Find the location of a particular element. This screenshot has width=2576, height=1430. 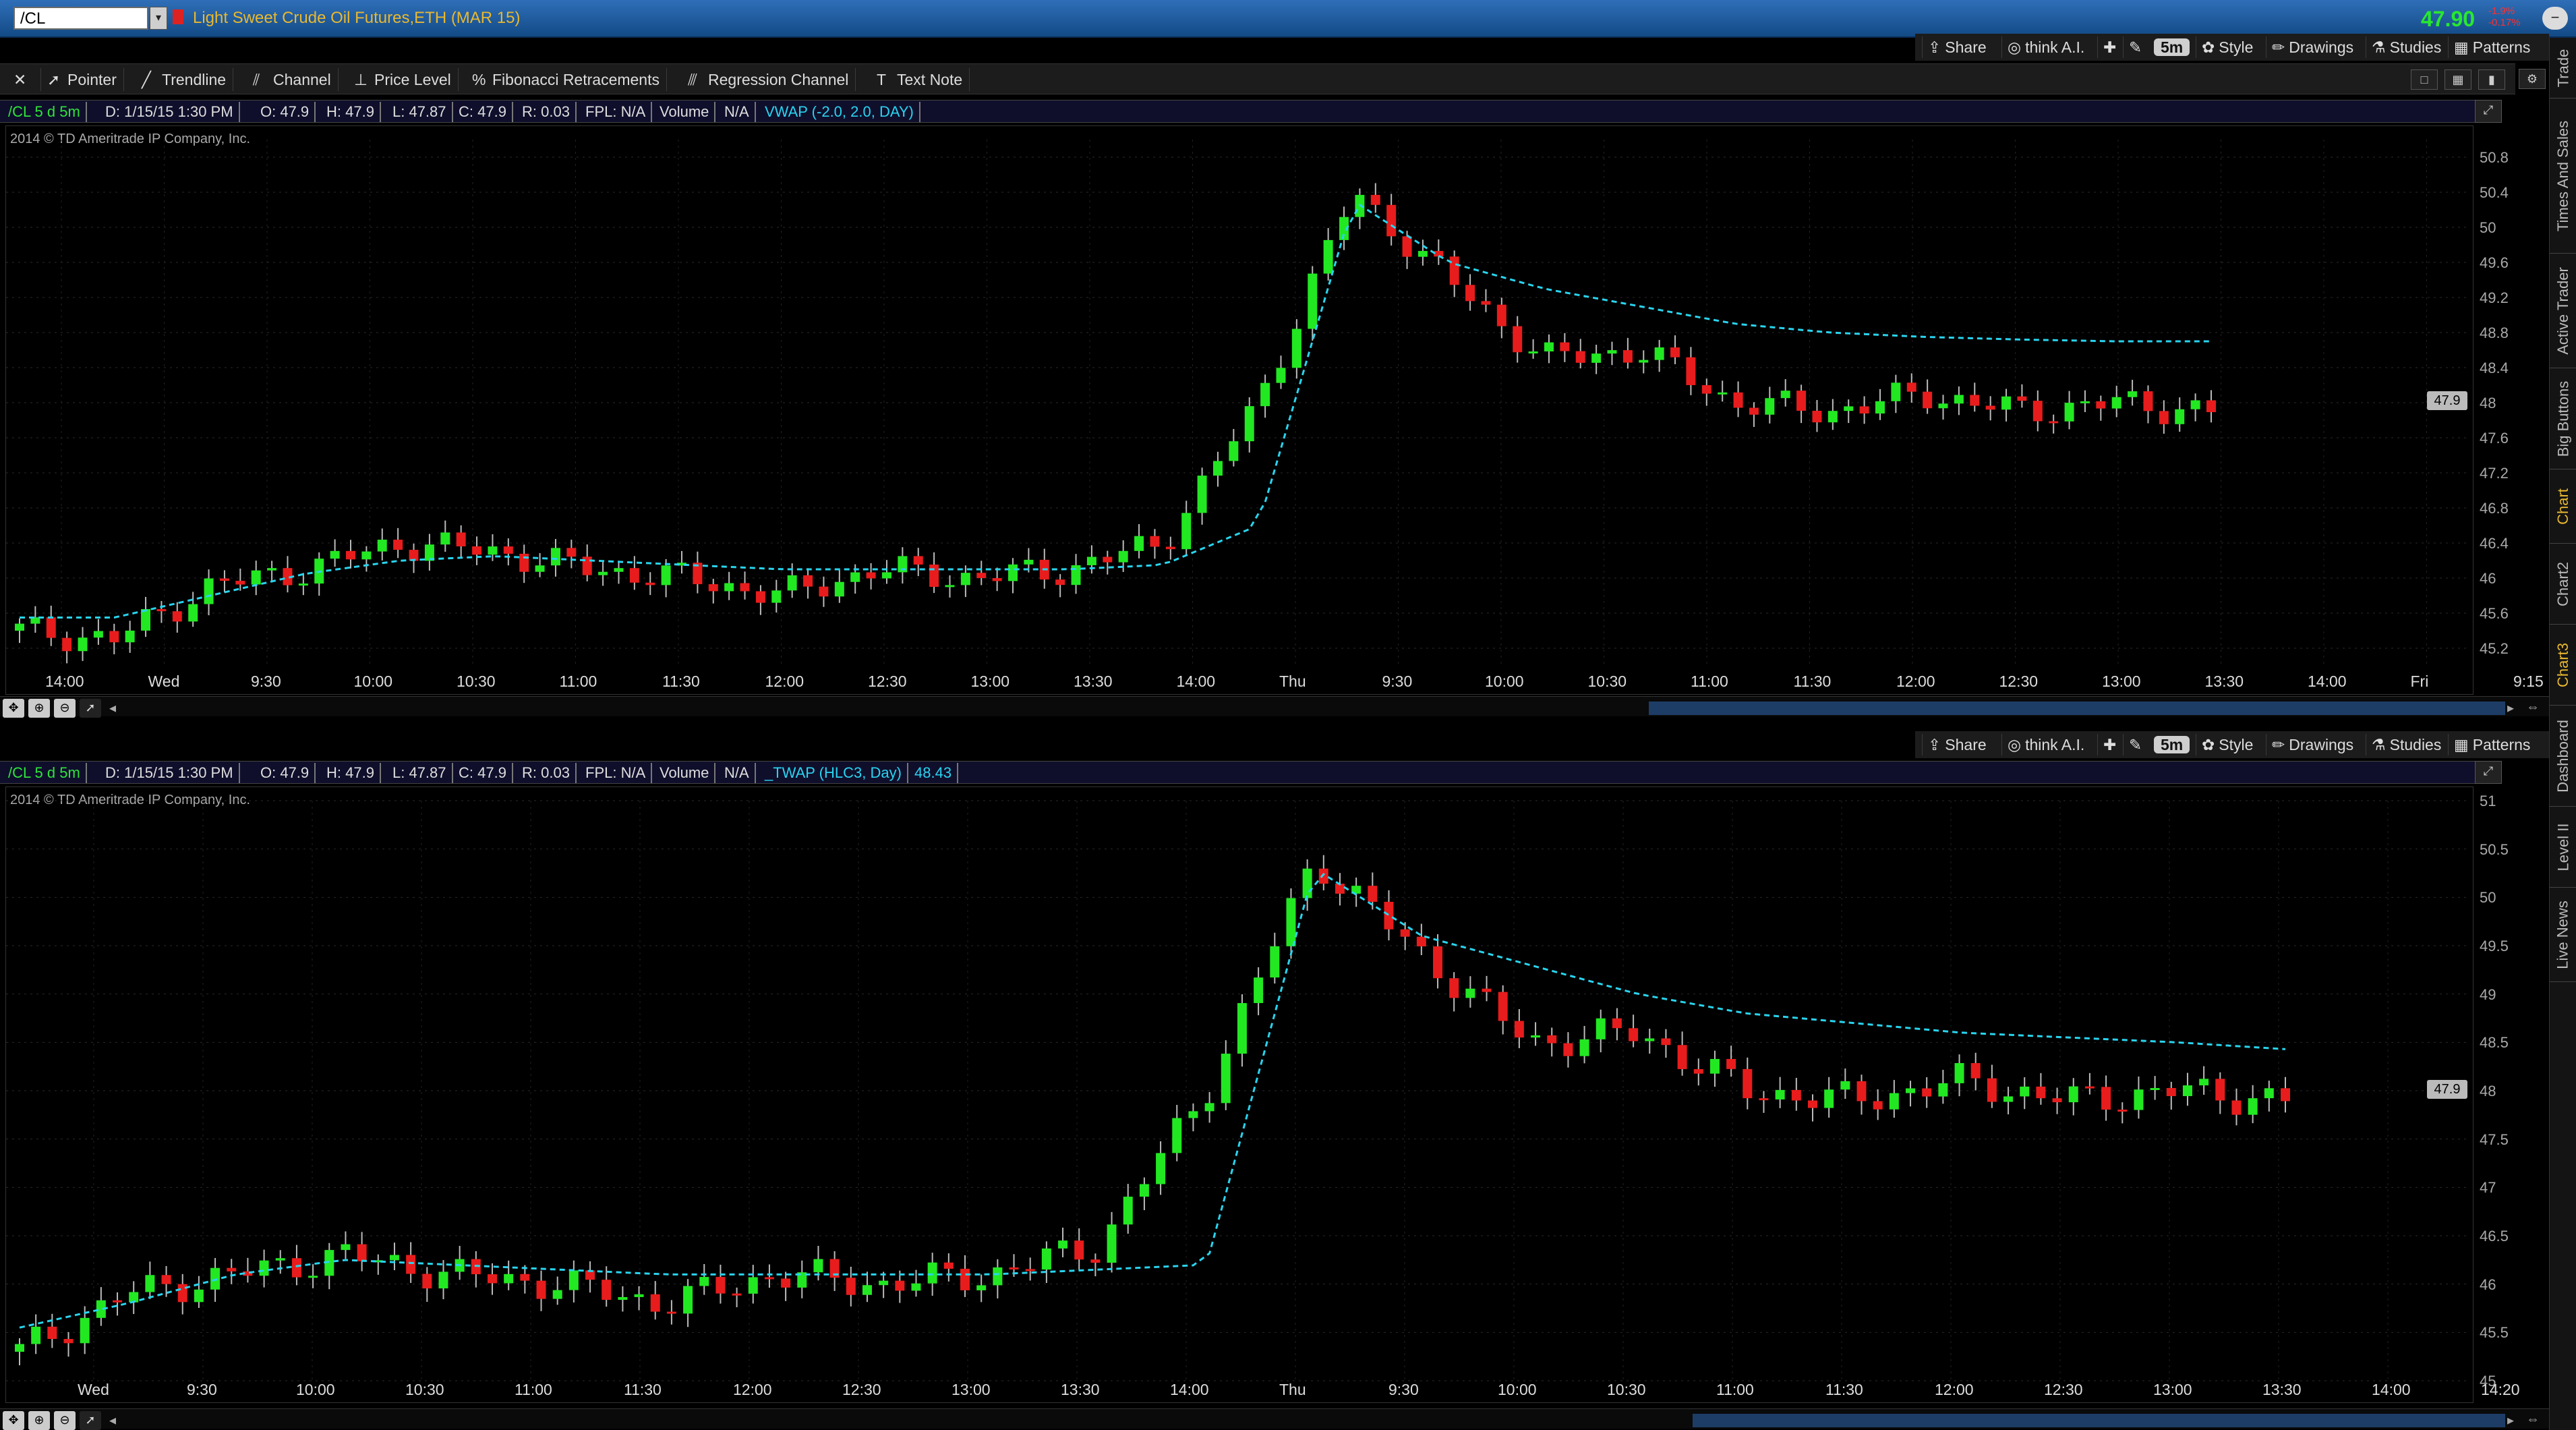

layout-chart-button: ▮ is located at coordinates (2492, 79).